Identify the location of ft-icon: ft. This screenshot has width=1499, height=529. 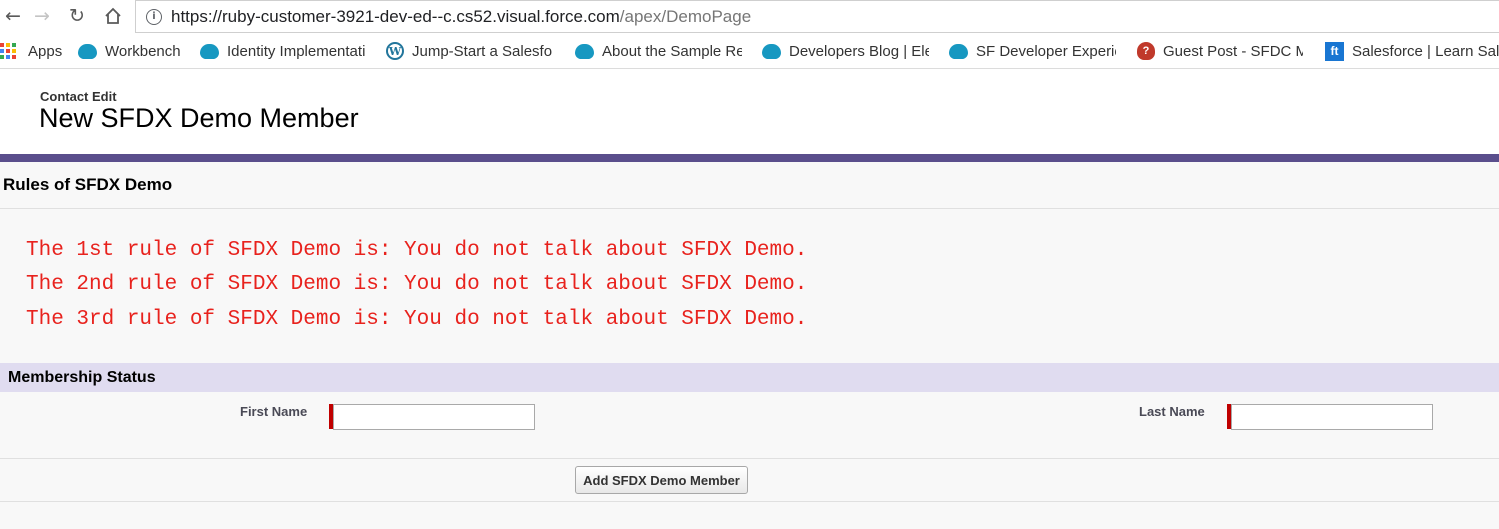
(1334, 51).